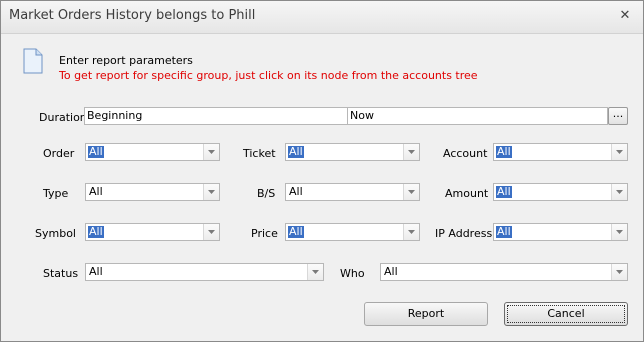 This screenshot has height=342, width=644. What do you see at coordinates (477, 116) in the screenshot?
I see `duration-to-field: Now` at bounding box center [477, 116].